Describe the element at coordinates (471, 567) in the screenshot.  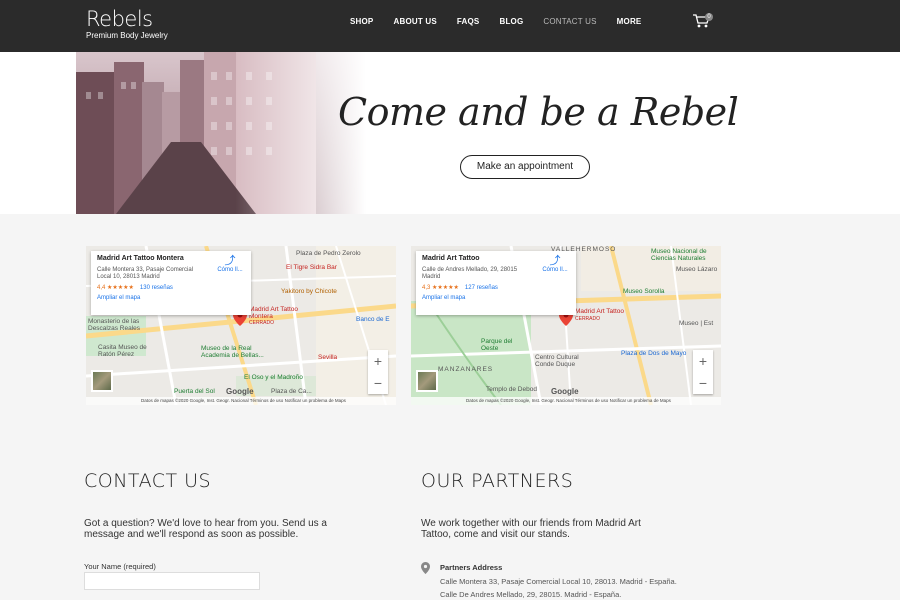
I see `partners-address-heading: Partners Address` at that location.